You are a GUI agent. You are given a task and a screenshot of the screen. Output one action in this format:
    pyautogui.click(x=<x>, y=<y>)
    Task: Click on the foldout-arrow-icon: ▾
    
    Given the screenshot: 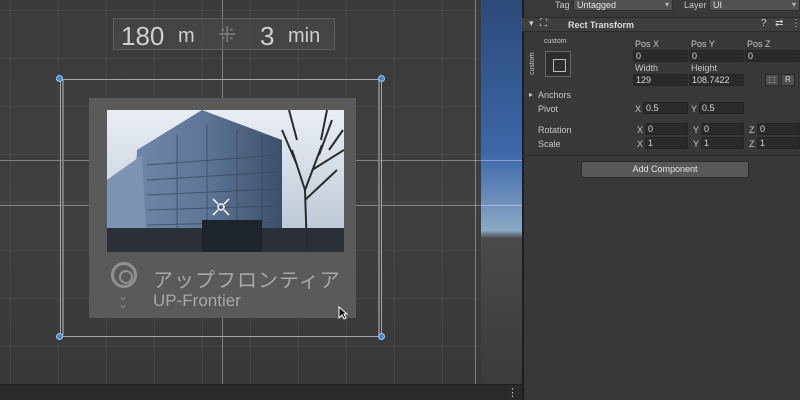 What is the action you would take?
    pyautogui.click(x=531, y=23)
    